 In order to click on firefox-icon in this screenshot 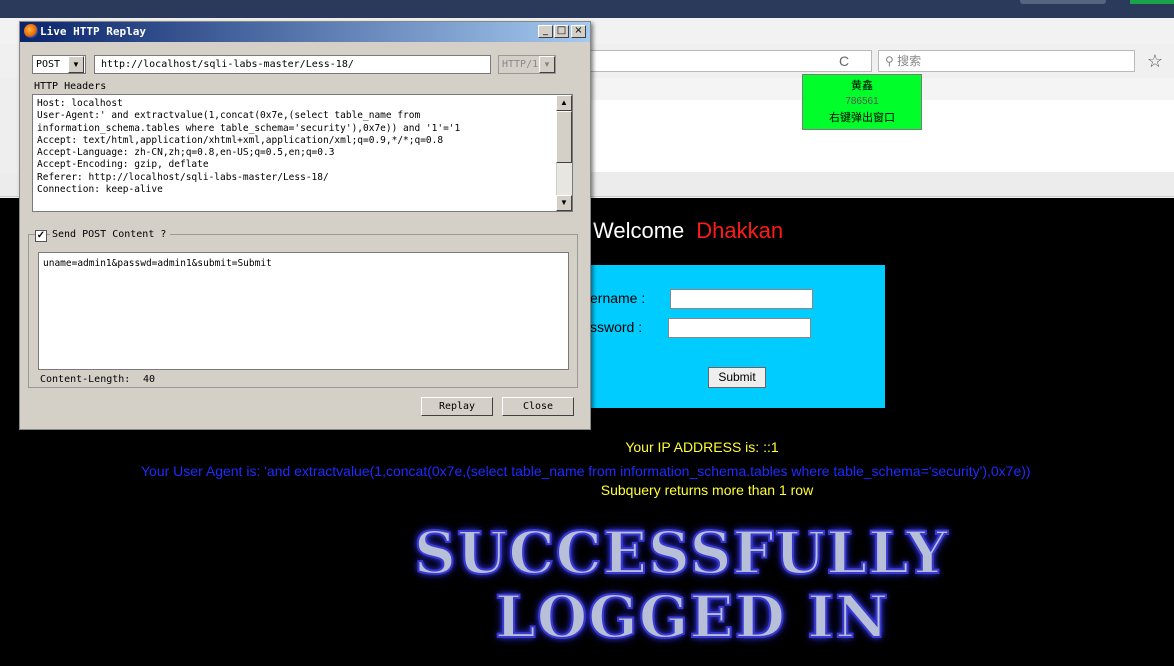, I will do `click(31, 31)`.